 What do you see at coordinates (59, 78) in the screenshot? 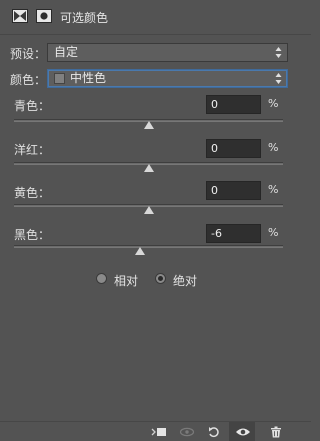
I see `color-swatch` at bounding box center [59, 78].